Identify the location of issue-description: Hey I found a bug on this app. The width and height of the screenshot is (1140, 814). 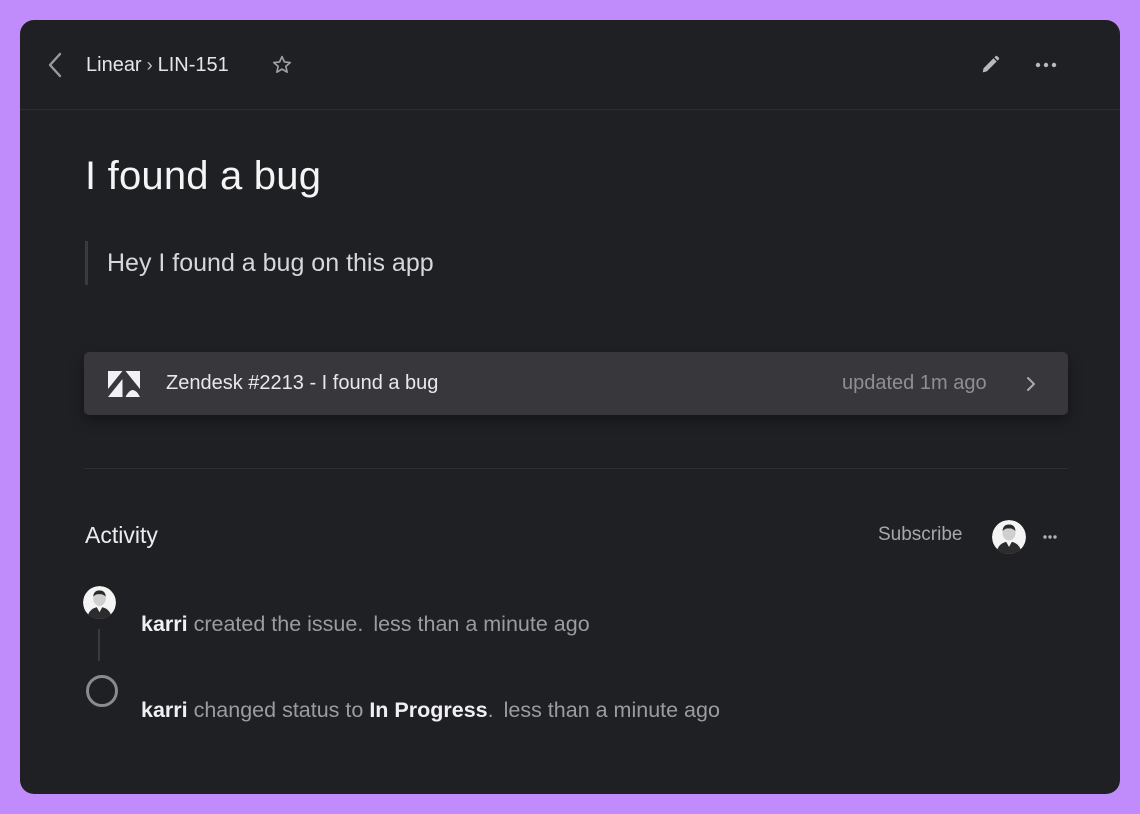
(385, 263).